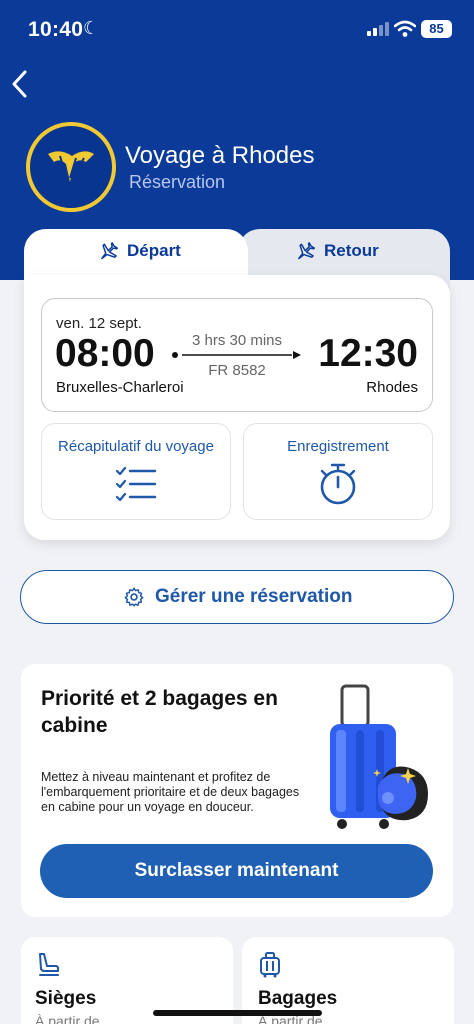 The width and height of the screenshot is (474, 1024). What do you see at coordinates (120, 387) in the screenshot?
I see `departure-city: Bruxelles-Charleroi` at bounding box center [120, 387].